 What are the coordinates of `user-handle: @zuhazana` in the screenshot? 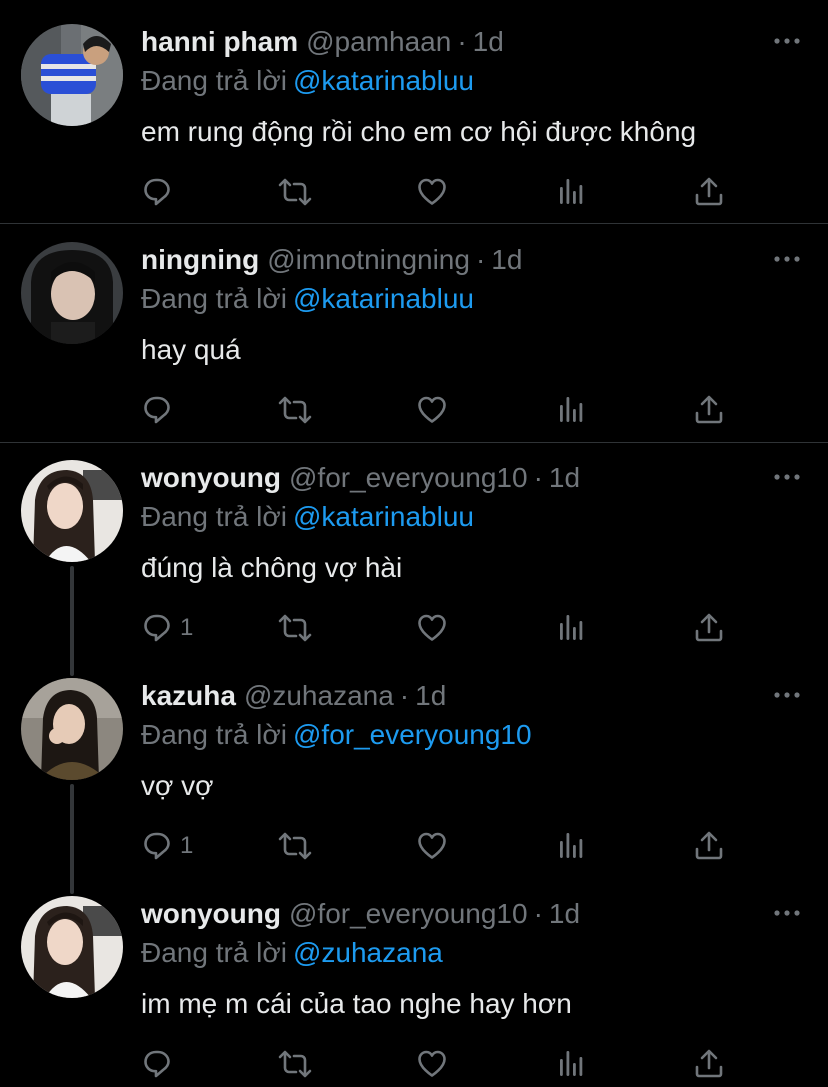 It's located at (319, 695).